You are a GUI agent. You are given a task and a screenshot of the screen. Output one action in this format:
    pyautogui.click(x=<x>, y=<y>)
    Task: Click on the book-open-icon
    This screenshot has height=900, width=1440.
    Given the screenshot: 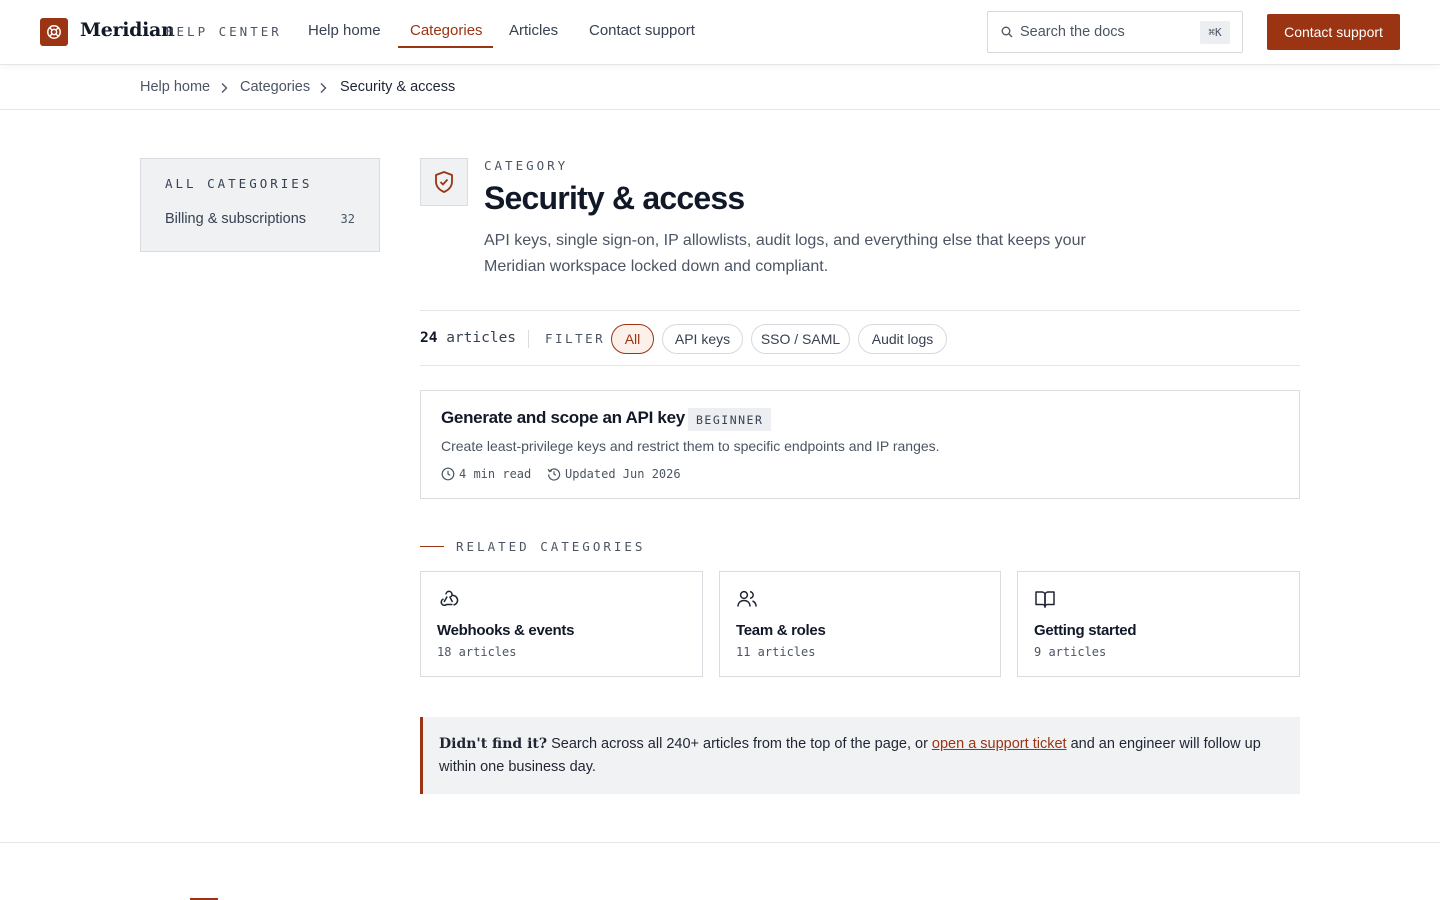 What is the action you would take?
    pyautogui.click(x=1045, y=599)
    